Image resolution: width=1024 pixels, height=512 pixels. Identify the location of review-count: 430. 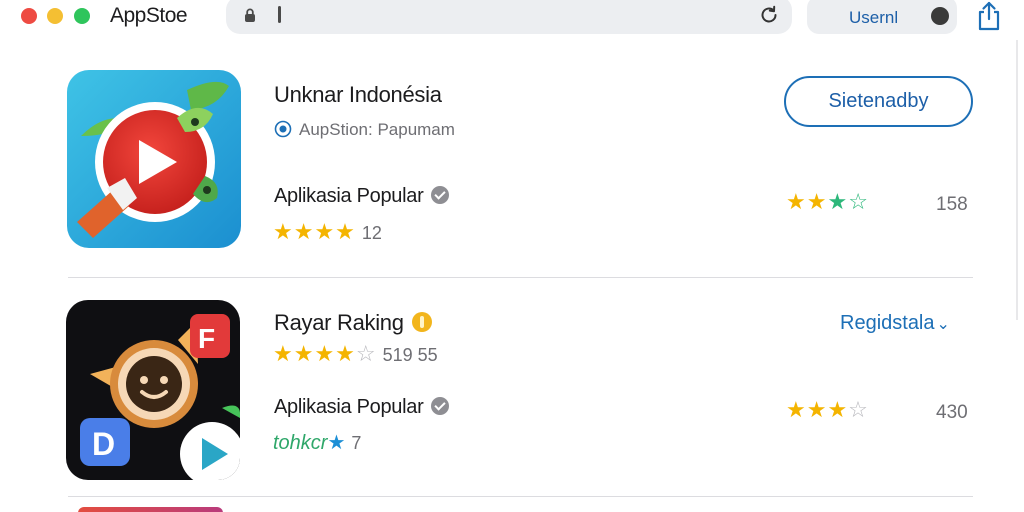
(952, 412).